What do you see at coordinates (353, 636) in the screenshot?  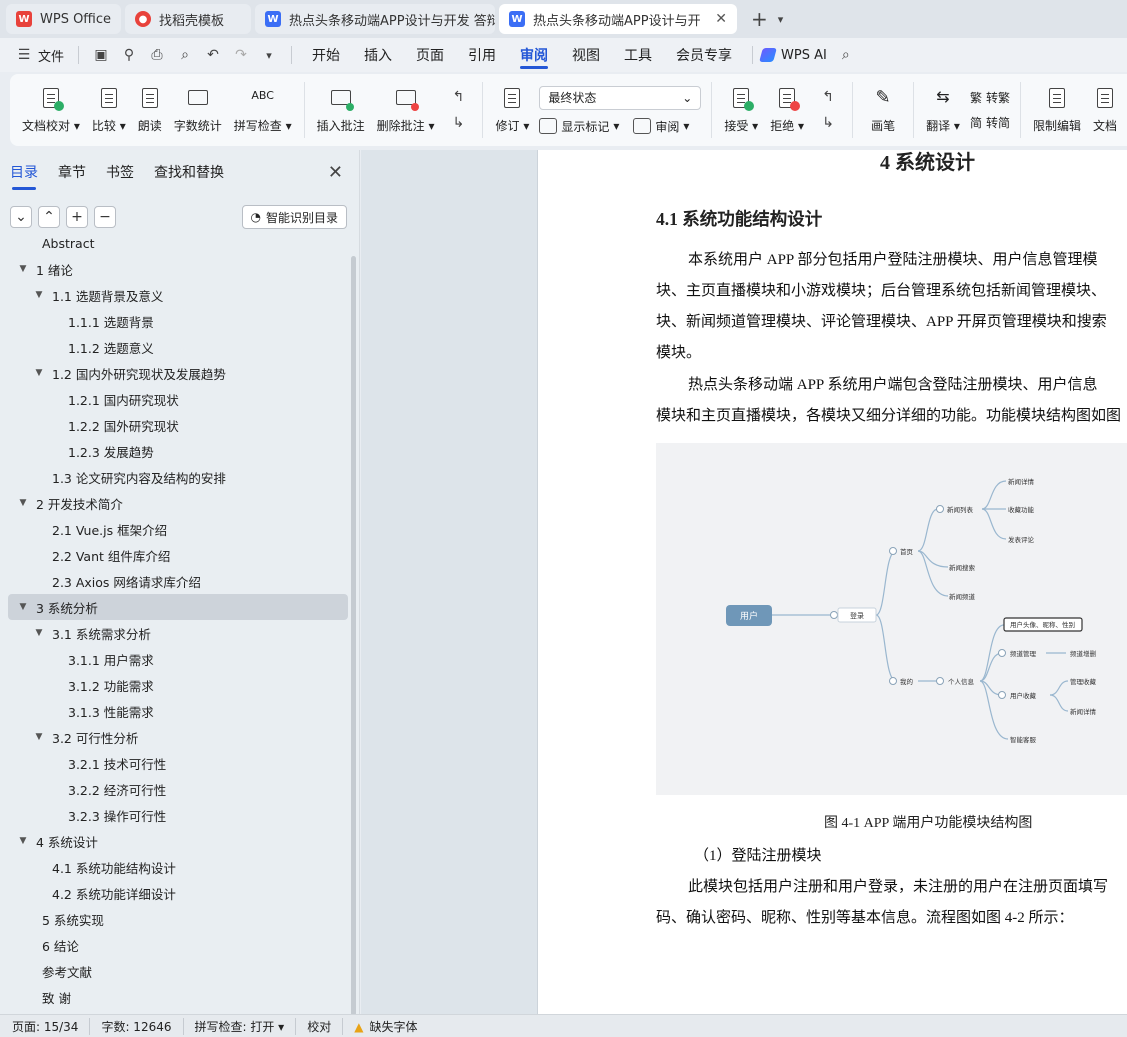 I see `scrollbar` at bounding box center [353, 636].